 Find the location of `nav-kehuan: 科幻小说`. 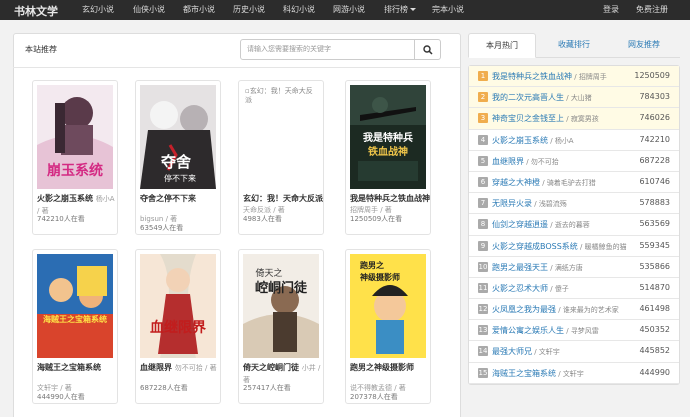

nav-kehuan: 科幻小说 is located at coordinates (299, 9).